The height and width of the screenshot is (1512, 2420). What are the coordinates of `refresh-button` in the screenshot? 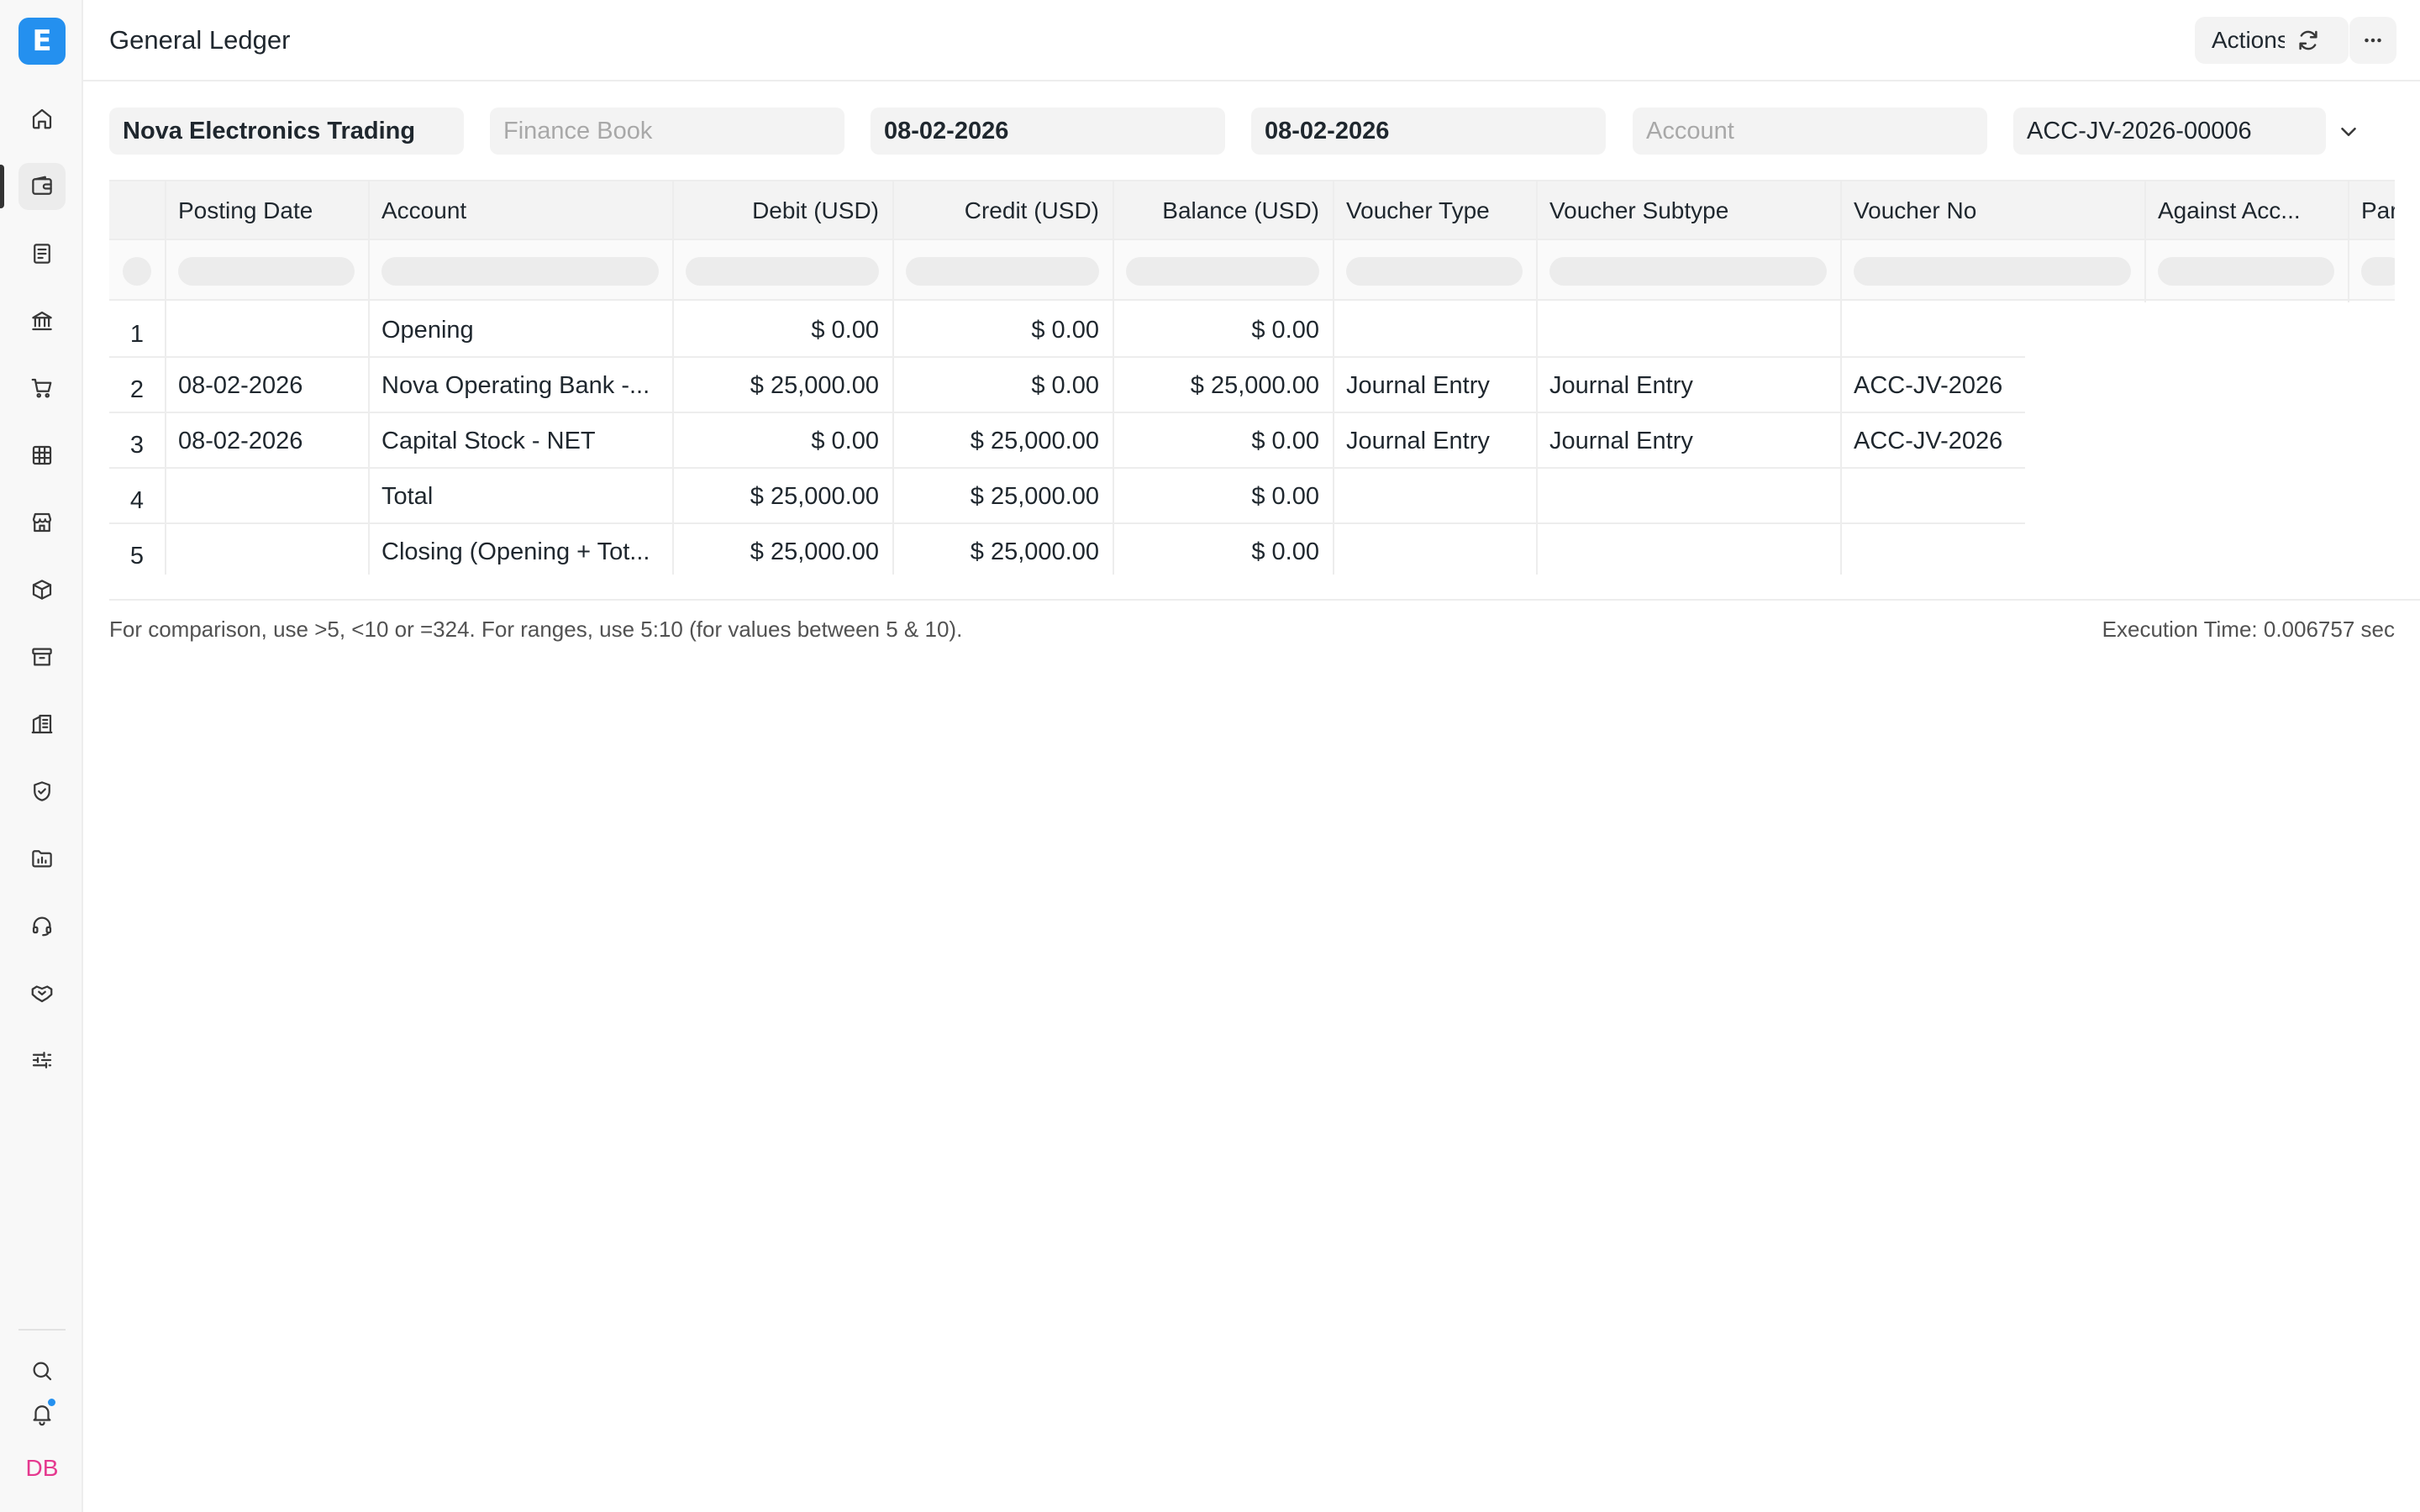 It's located at (2308, 40).